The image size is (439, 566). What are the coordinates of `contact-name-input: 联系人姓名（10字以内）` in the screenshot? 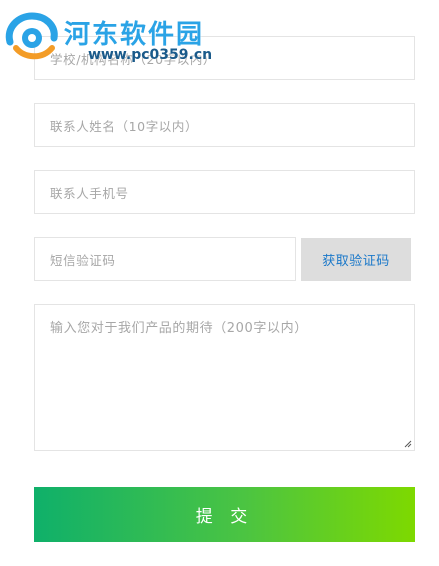 It's located at (224, 125).